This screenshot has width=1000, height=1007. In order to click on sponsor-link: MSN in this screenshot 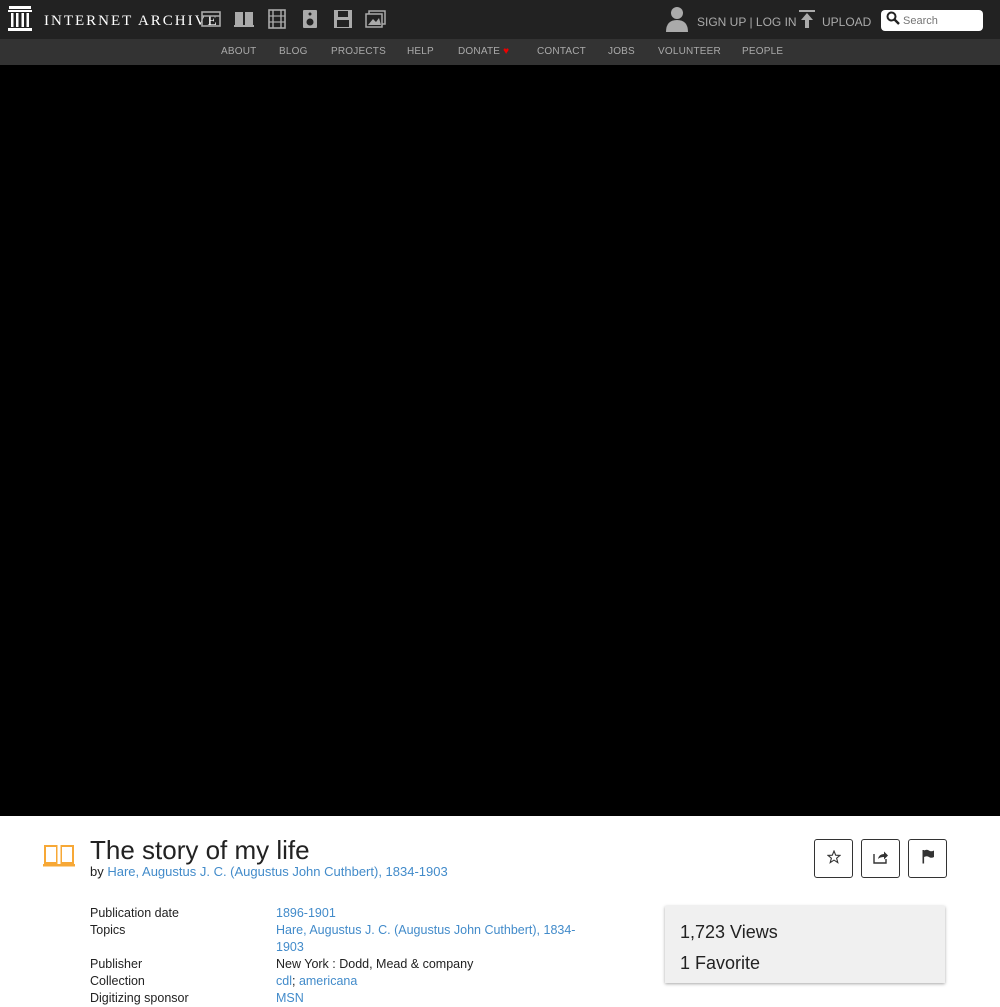, I will do `click(290, 998)`.